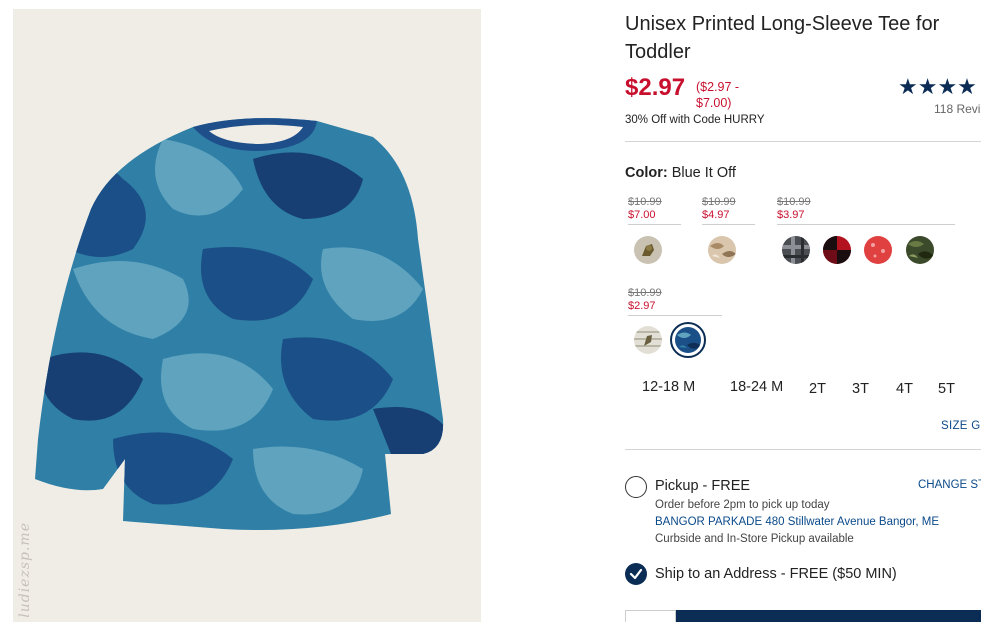 This screenshot has height=622, width=981. I want to click on price-group: $10.99 $4.97, so click(728, 210).